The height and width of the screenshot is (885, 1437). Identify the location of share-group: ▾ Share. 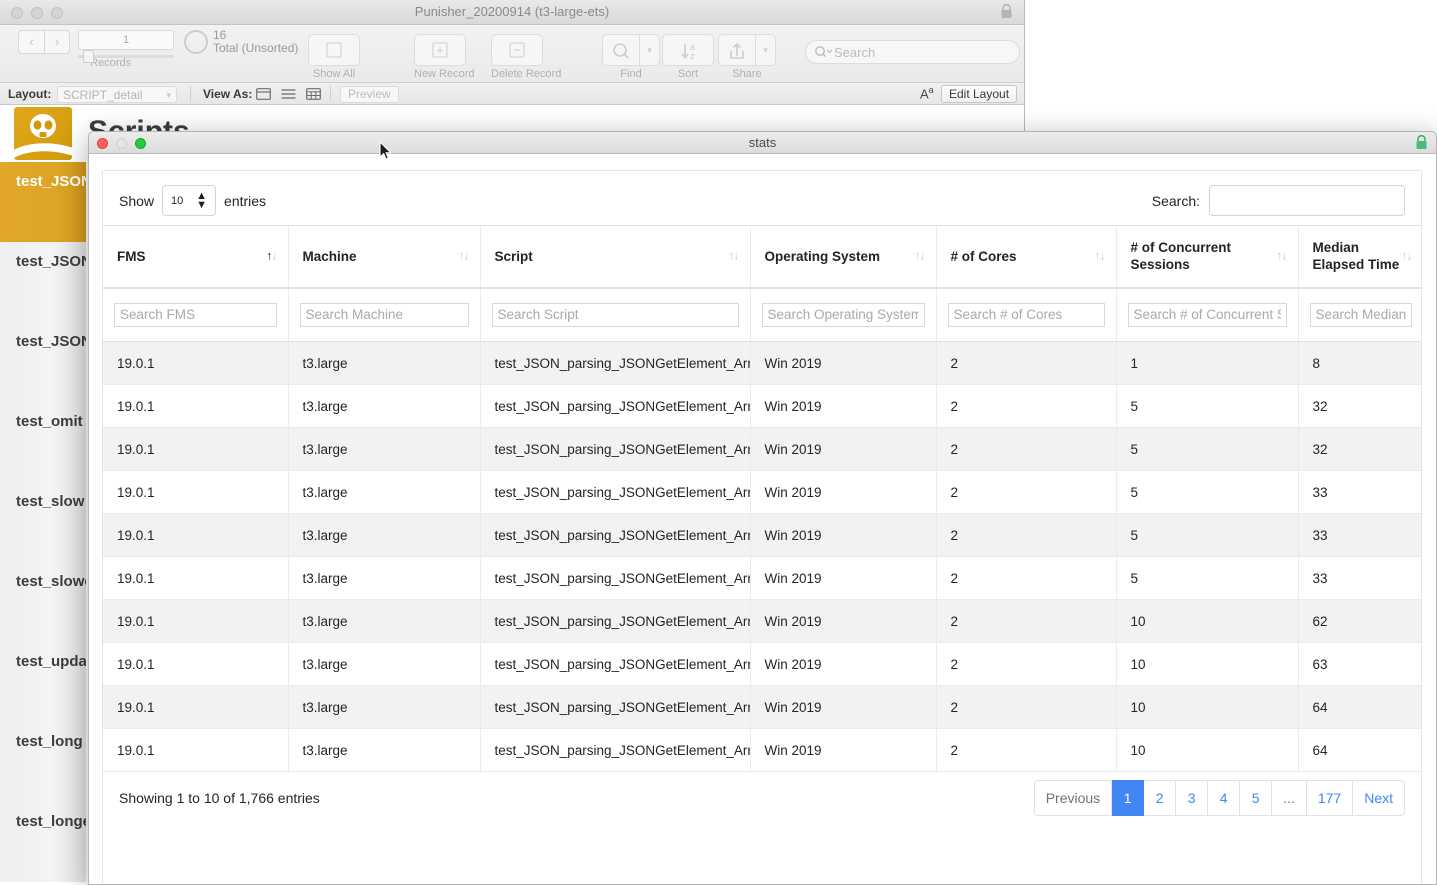
(747, 57).